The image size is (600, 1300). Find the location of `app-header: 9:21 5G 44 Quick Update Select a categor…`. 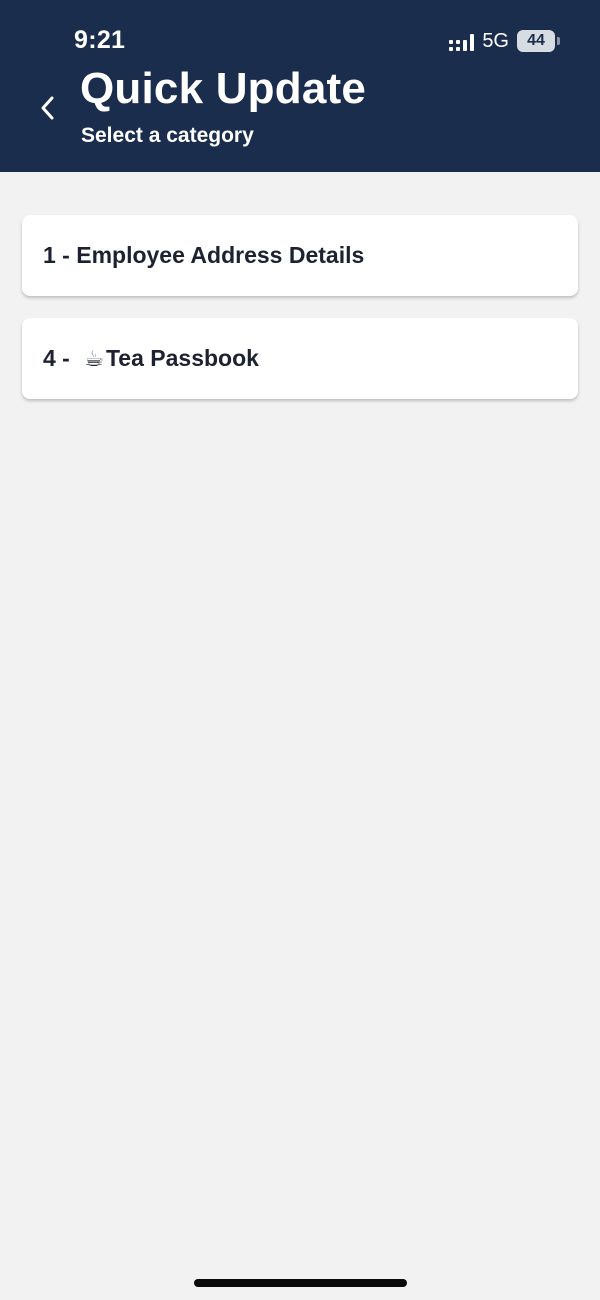

app-header: 9:21 5G 44 Quick Update Select a categor… is located at coordinates (300, 86).